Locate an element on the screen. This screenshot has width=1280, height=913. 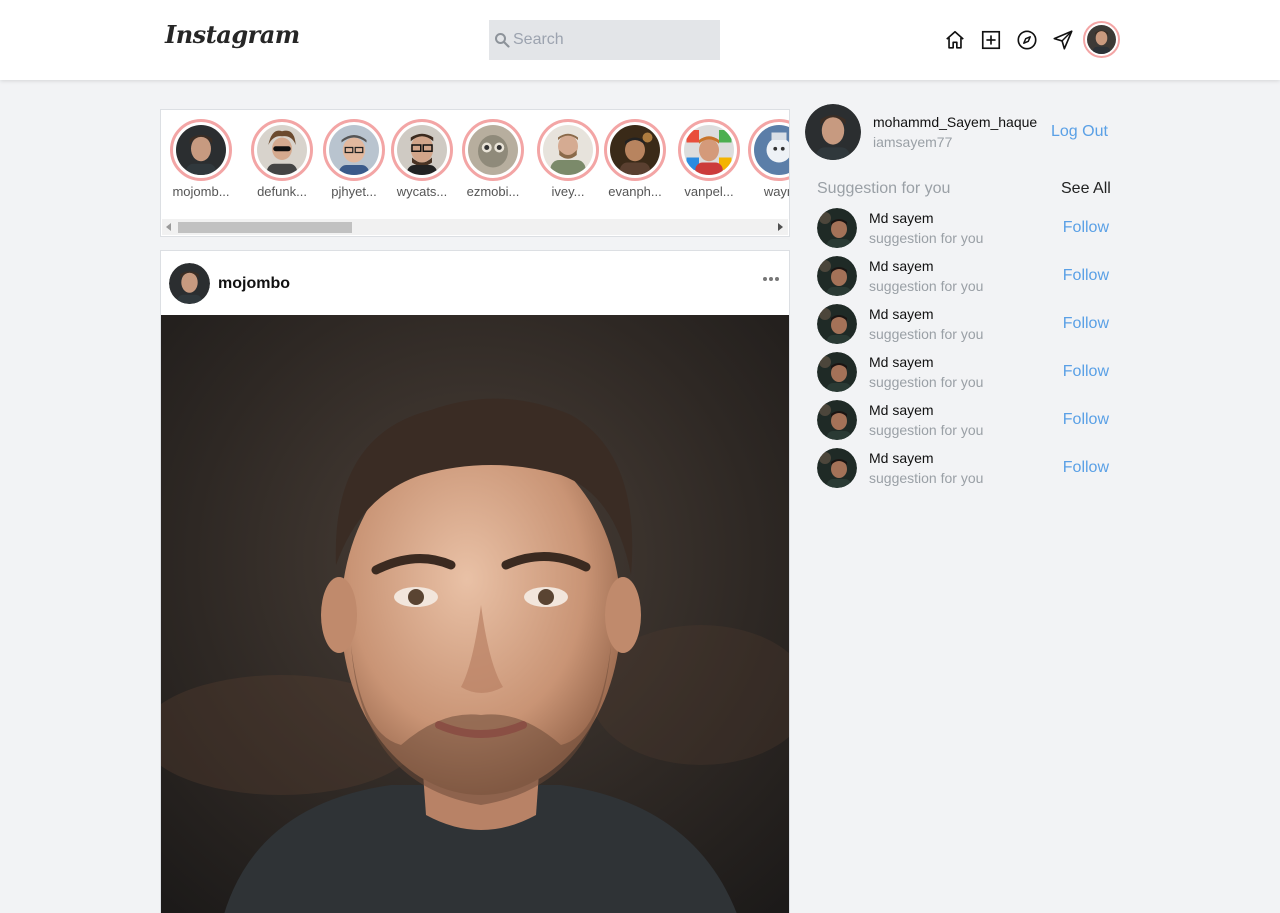
search-input is located at coordinates (613, 40).